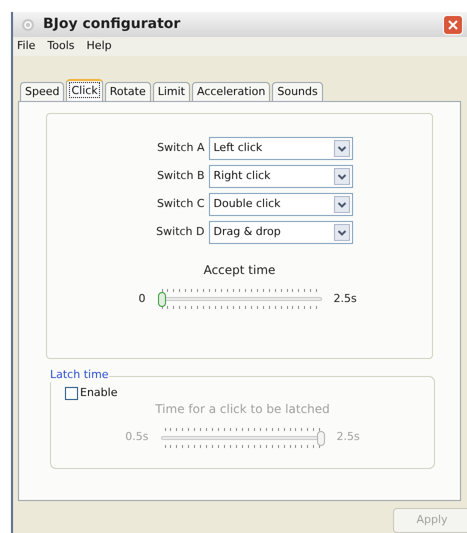 The height and width of the screenshot is (533, 467). What do you see at coordinates (127, 91) in the screenshot?
I see `tab: Rotate` at bounding box center [127, 91].